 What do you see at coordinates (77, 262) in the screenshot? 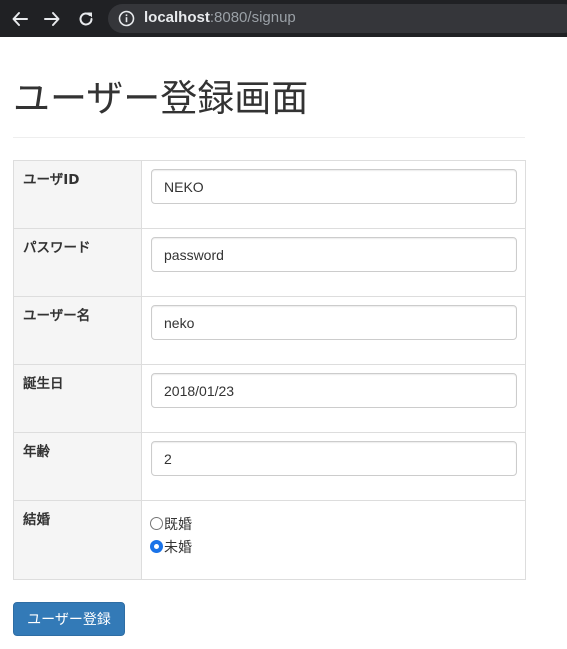
I see `password-label: パスワード` at bounding box center [77, 262].